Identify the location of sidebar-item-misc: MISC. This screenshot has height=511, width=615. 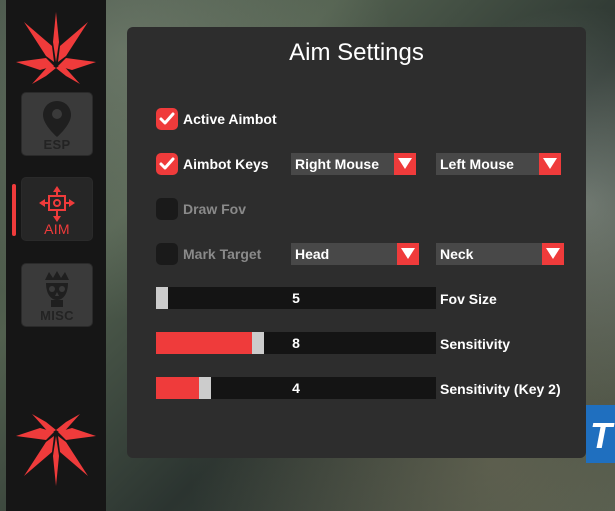
(57, 295).